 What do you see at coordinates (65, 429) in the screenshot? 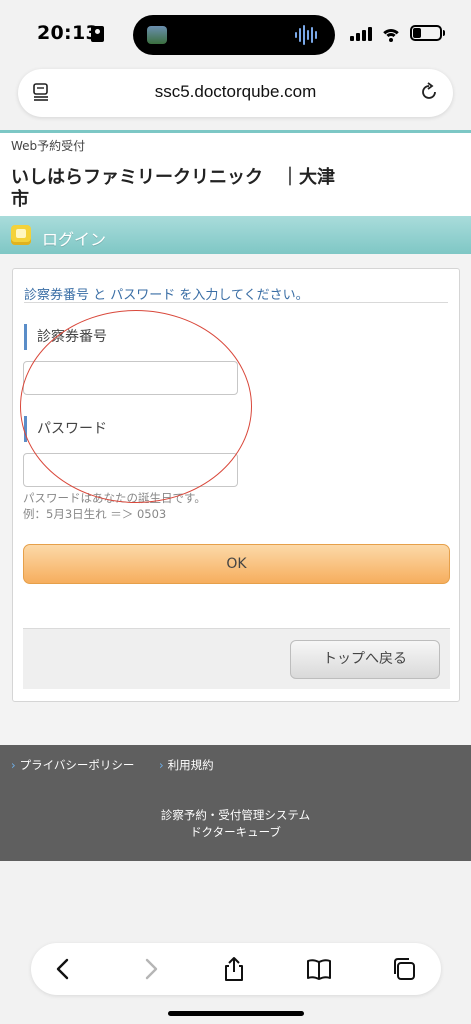
I see `password-label: パスワード` at bounding box center [65, 429].